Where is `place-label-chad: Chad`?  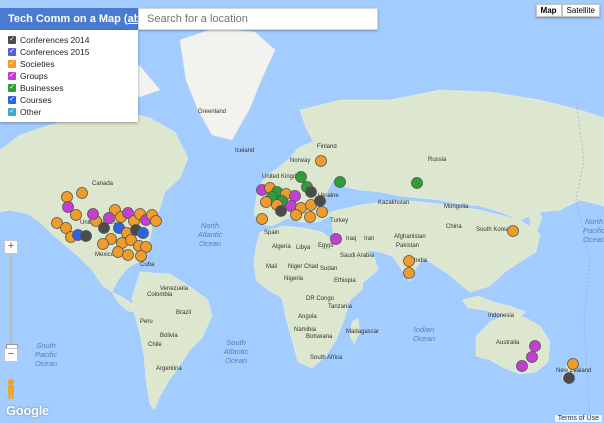 place-label-chad: Chad is located at coordinates (311, 267).